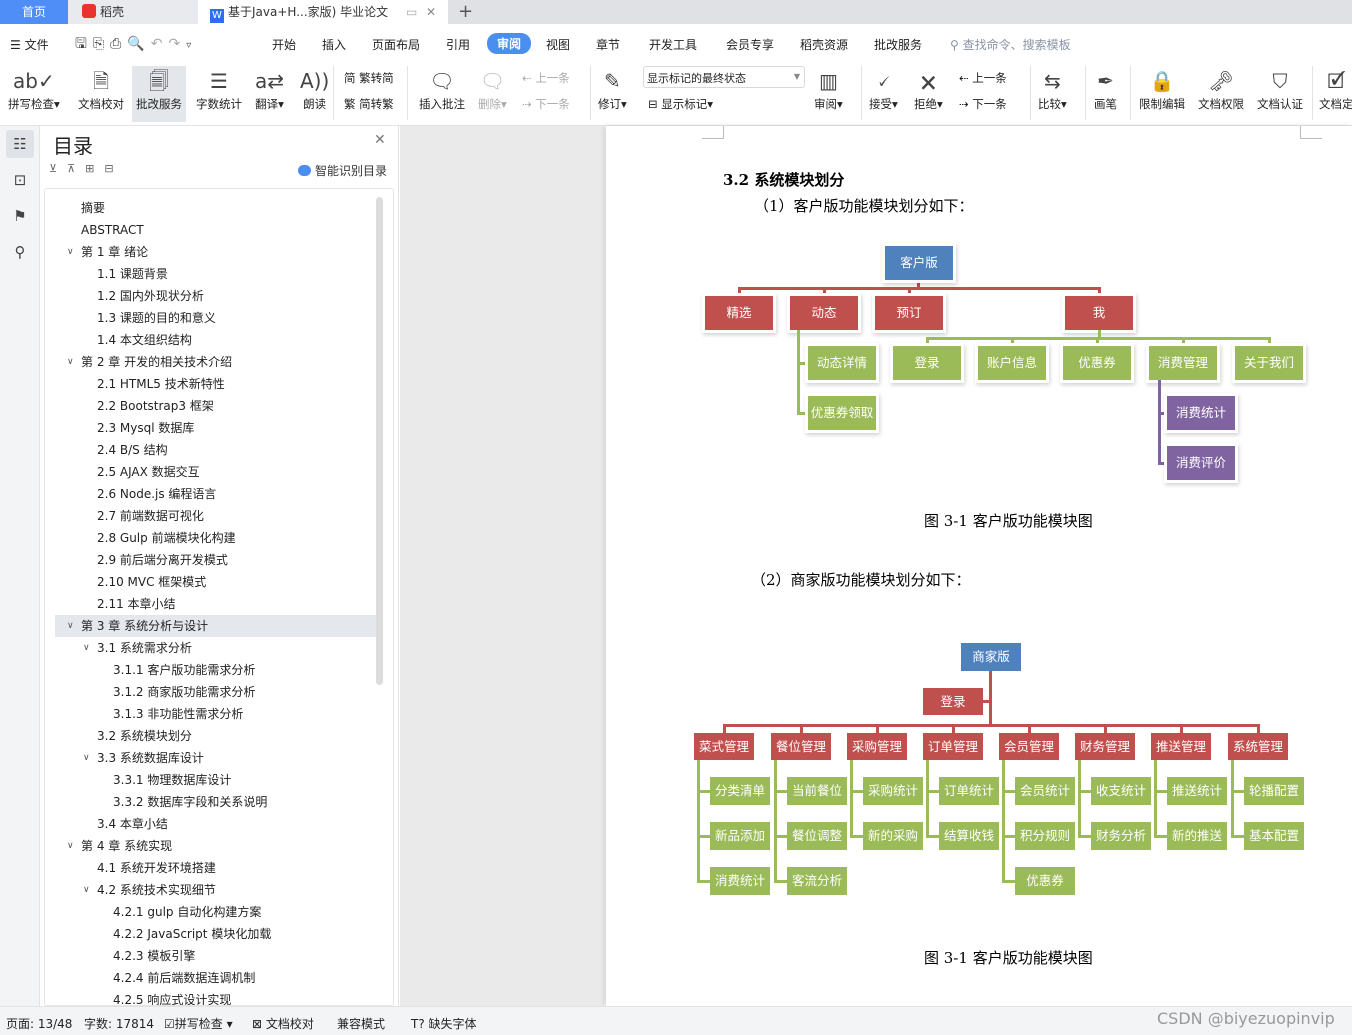 This screenshot has height=1035, width=1352. Describe the element at coordinates (216, 582) in the screenshot. I see `toc-item: 2.10 MVC 框架模式` at that location.